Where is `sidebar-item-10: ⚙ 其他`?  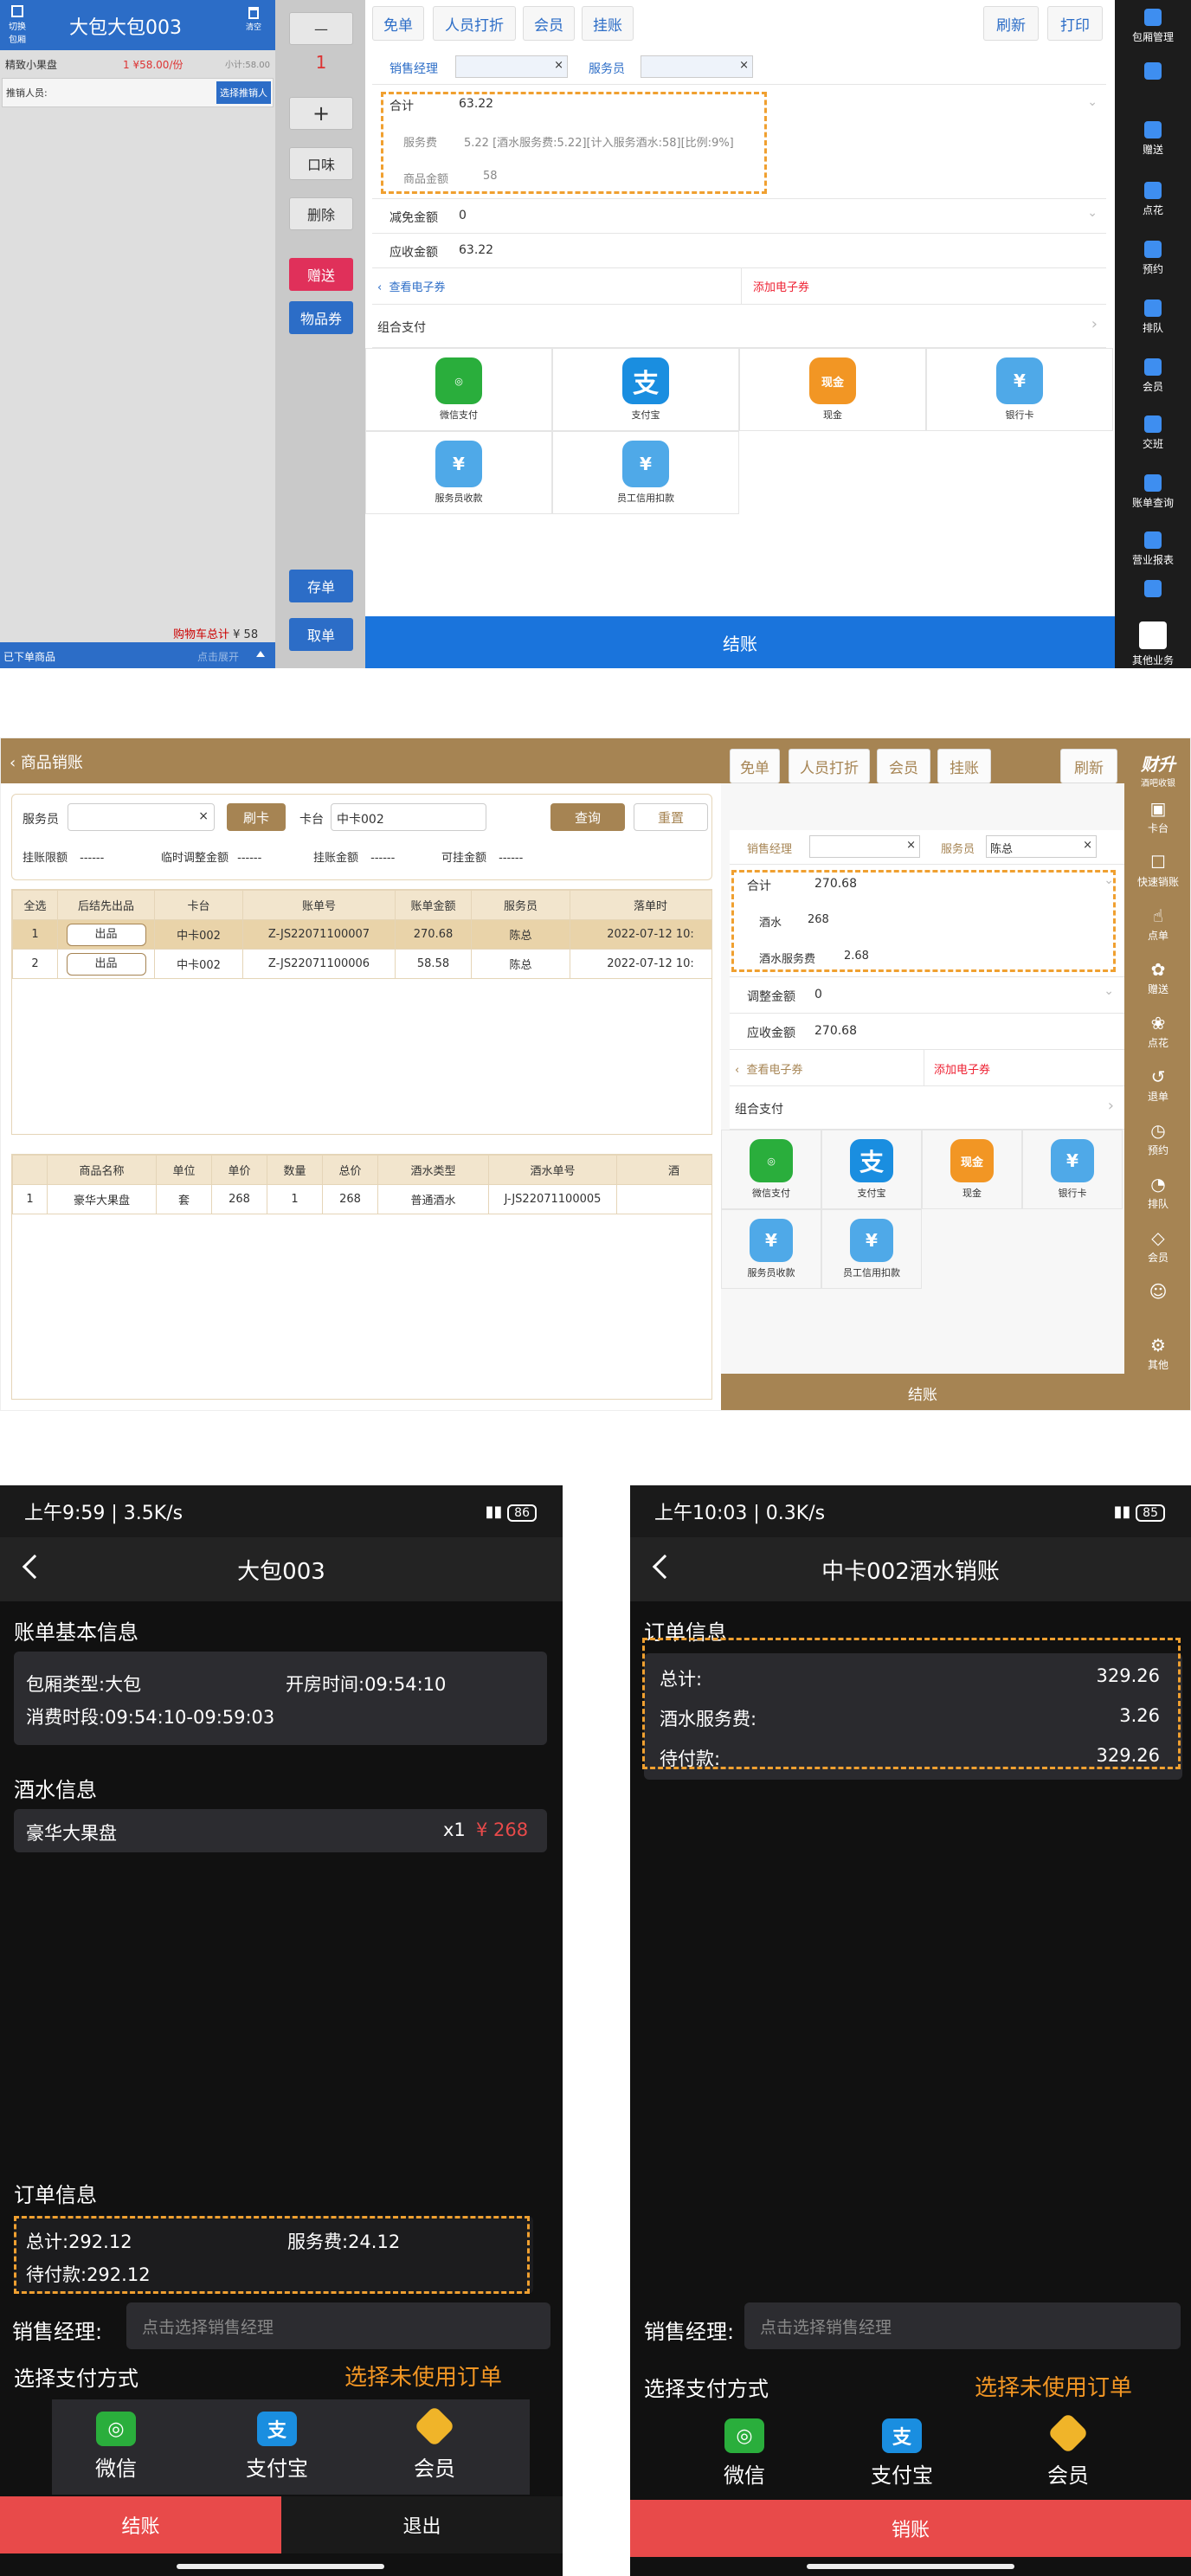
sidebar-item-10: ⚙ 其他 is located at coordinates (1157, 1354).